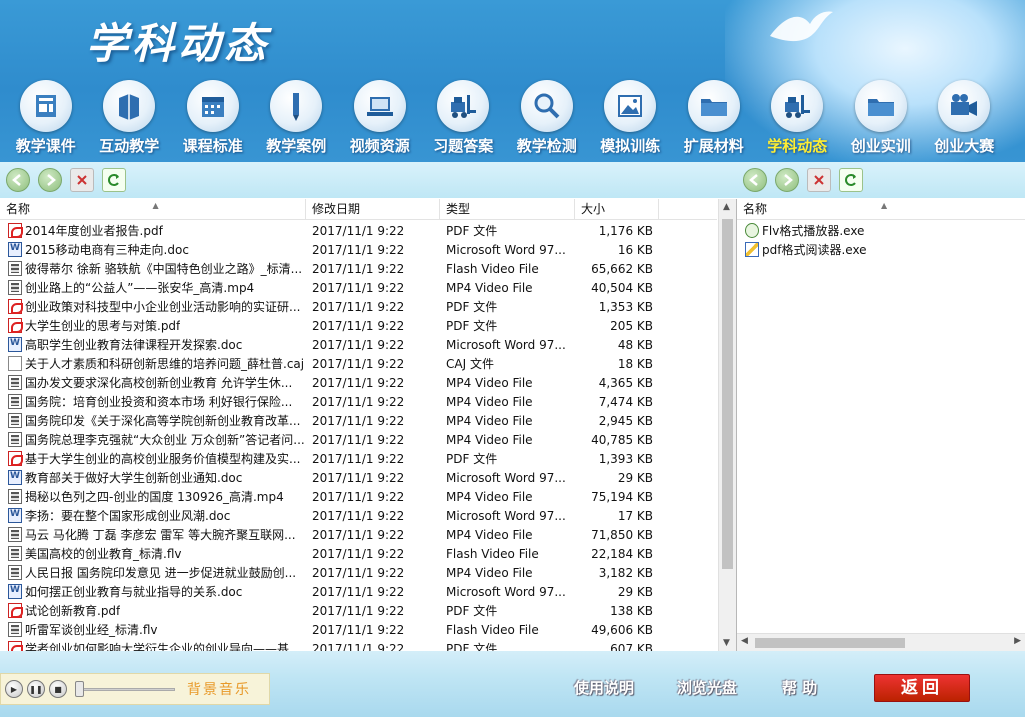 Image resolution: width=1025 pixels, height=717 pixels. What do you see at coordinates (604, 687) in the screenshot?
I see `manual-button: 使用说明` at bounding box center [604, 687].